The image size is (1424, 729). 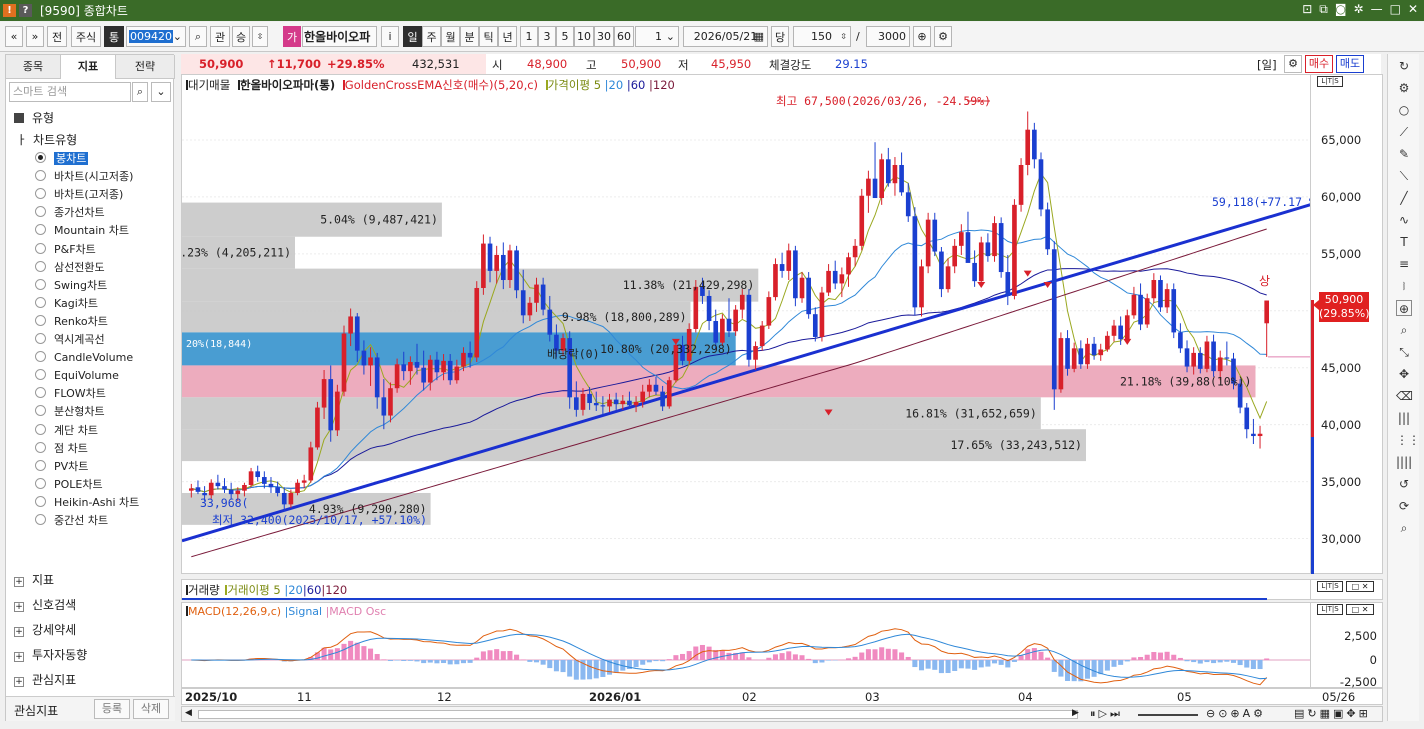 What do you see at coordinates (86, 36) in the screenshot?
I see `stock-type-button: 주식` at bounding box center [86, 36].